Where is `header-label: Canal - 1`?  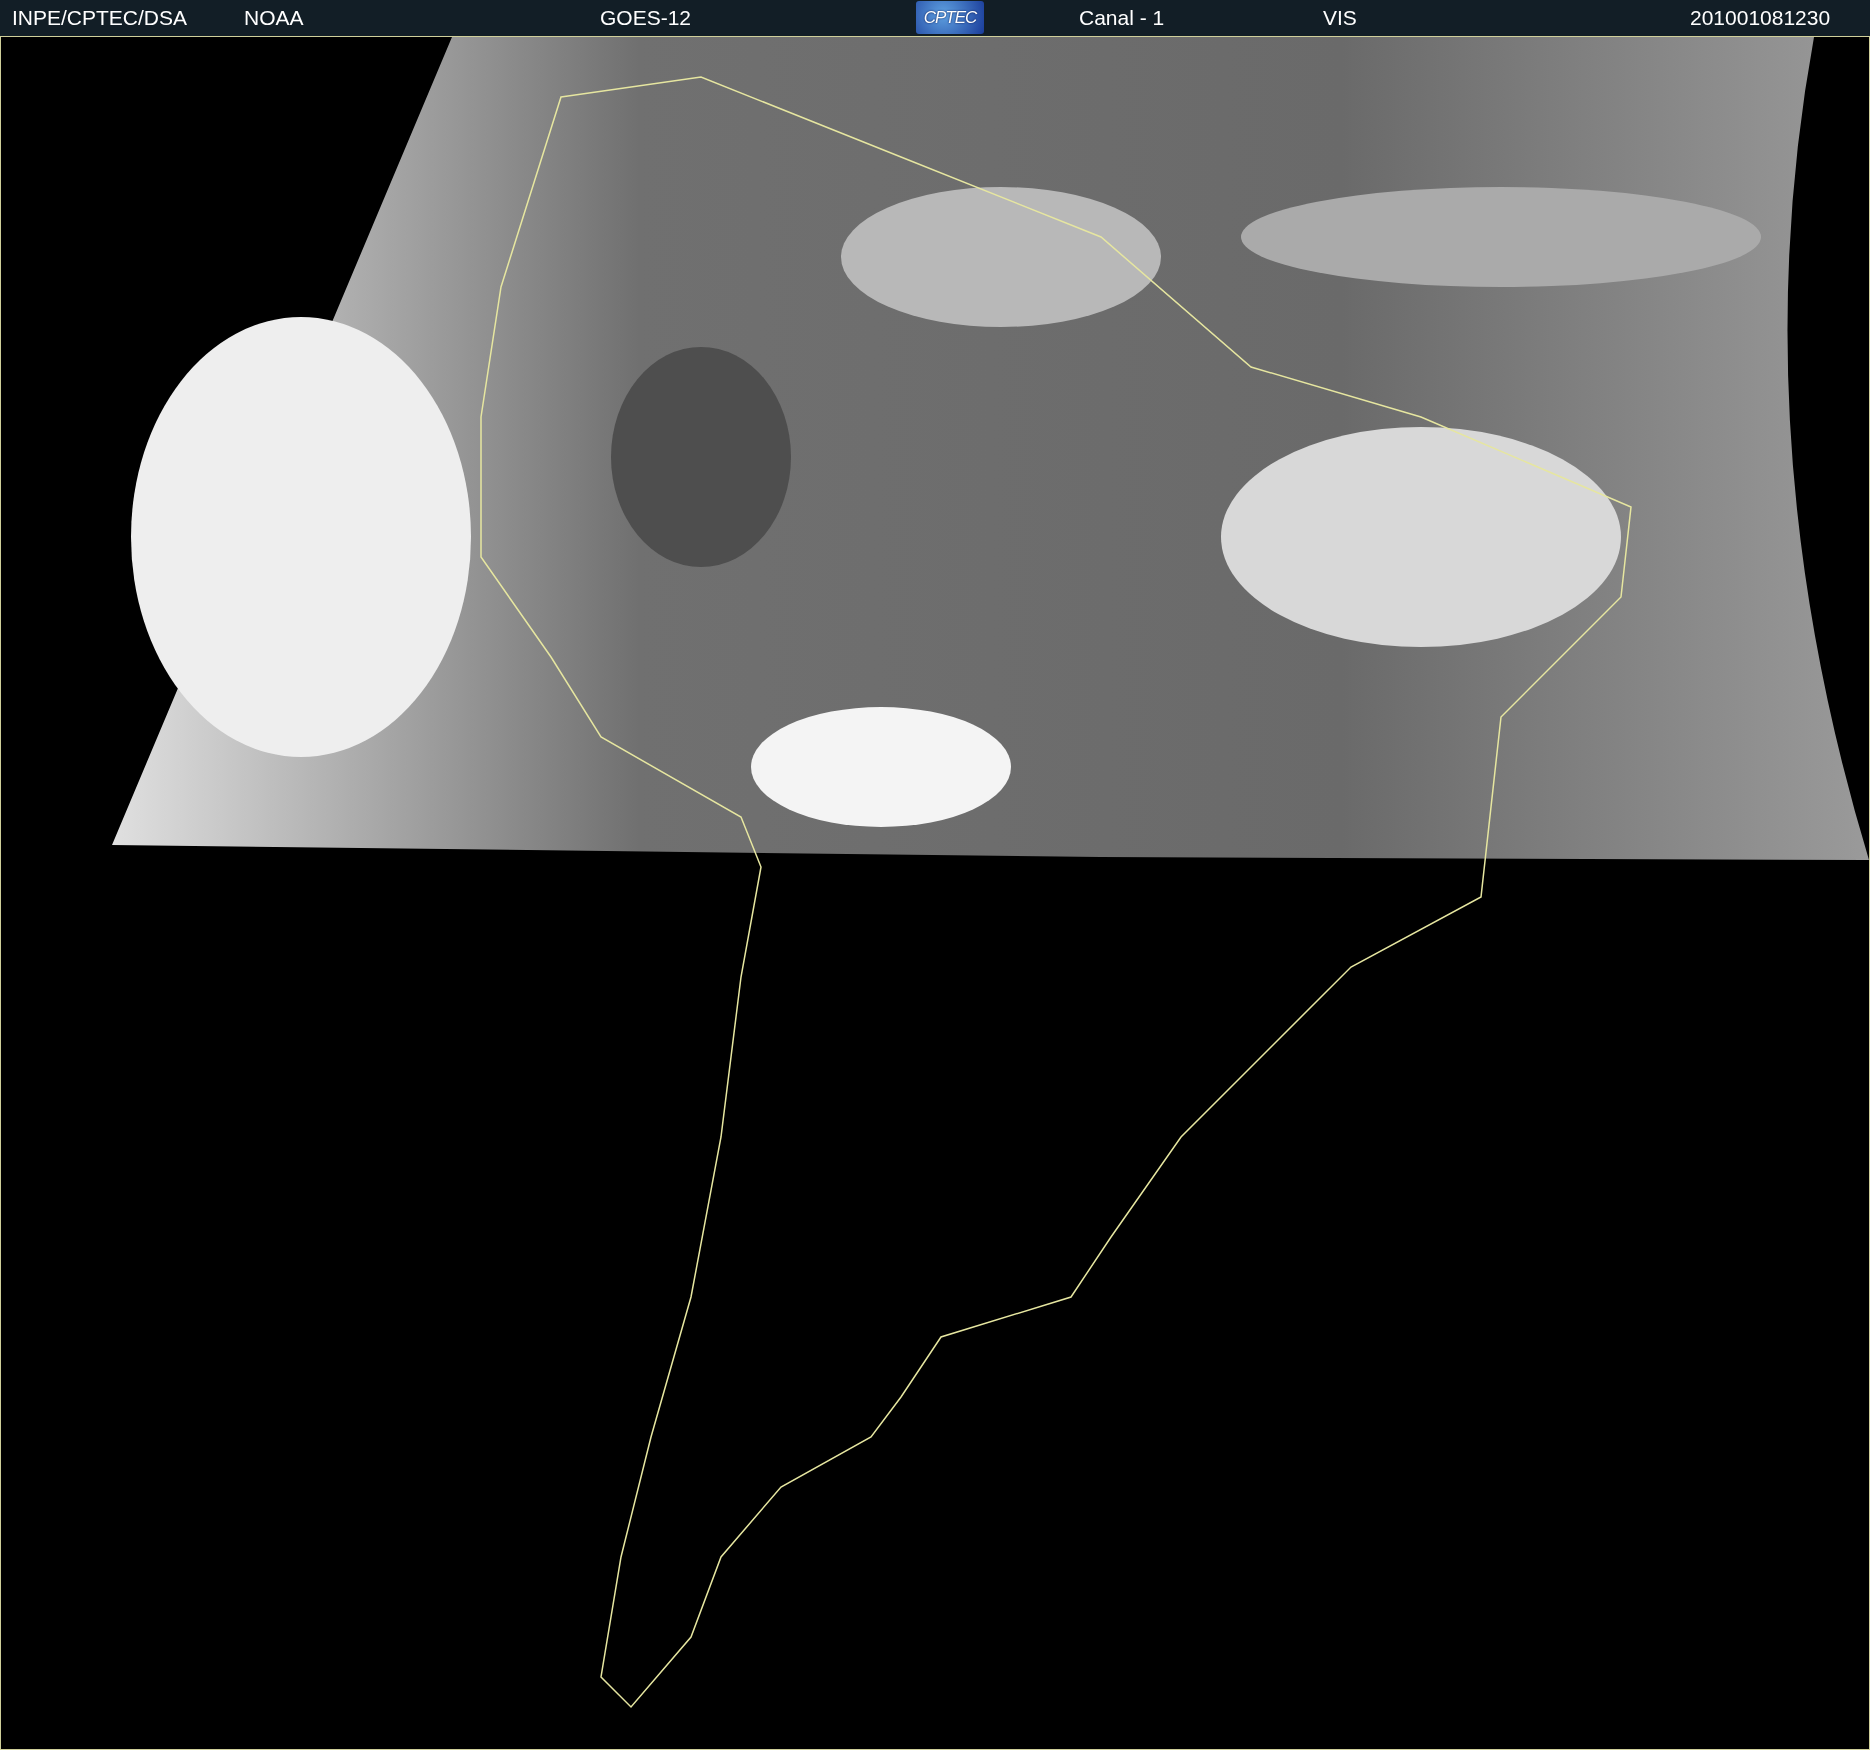
header-label: Canal - 1 is located at coordinates (1122, 18).